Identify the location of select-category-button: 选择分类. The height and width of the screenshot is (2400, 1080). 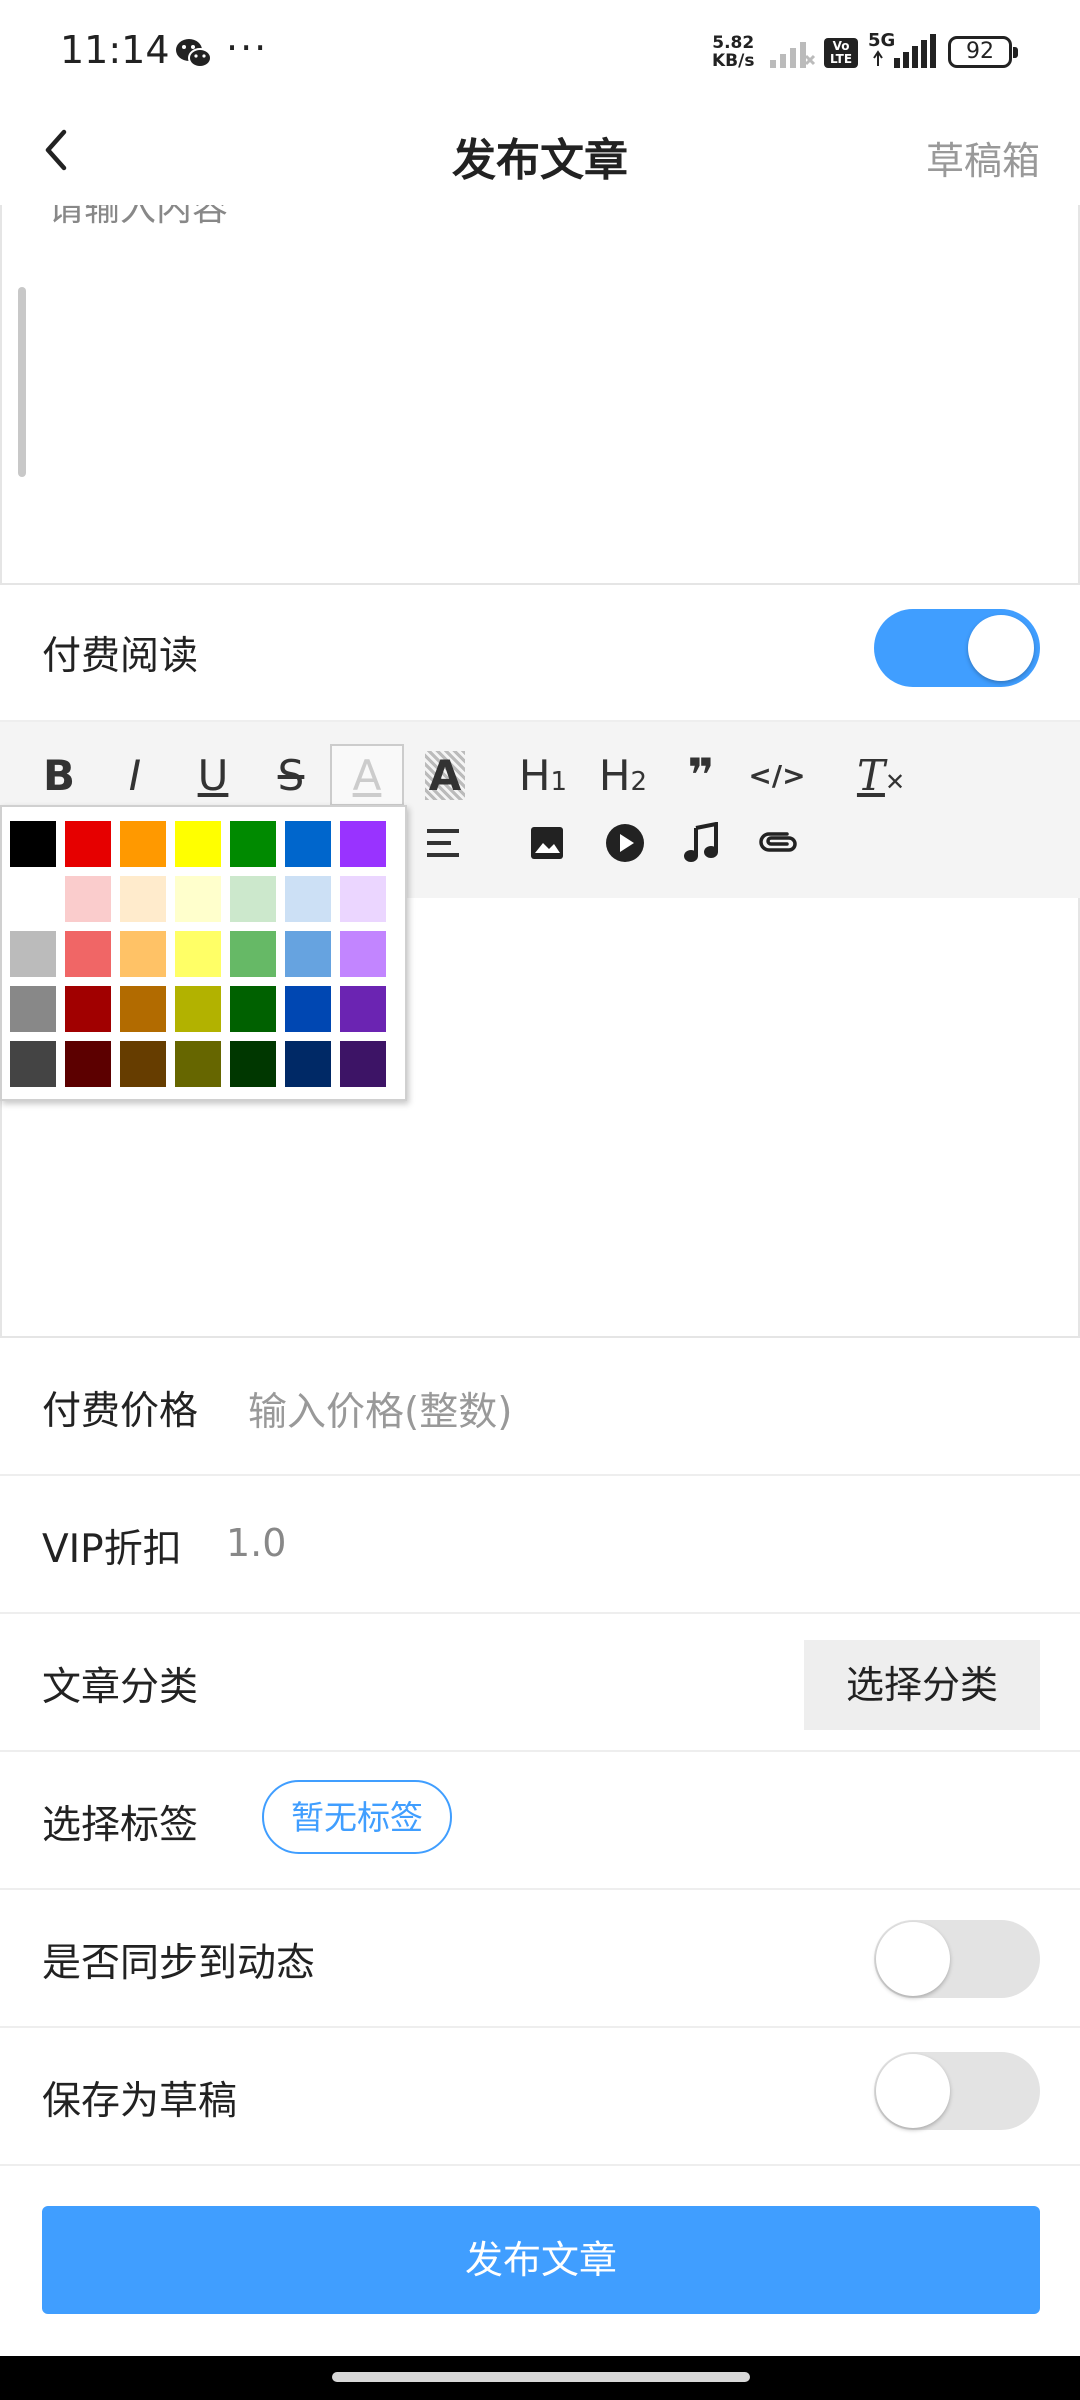
(922, 1685).